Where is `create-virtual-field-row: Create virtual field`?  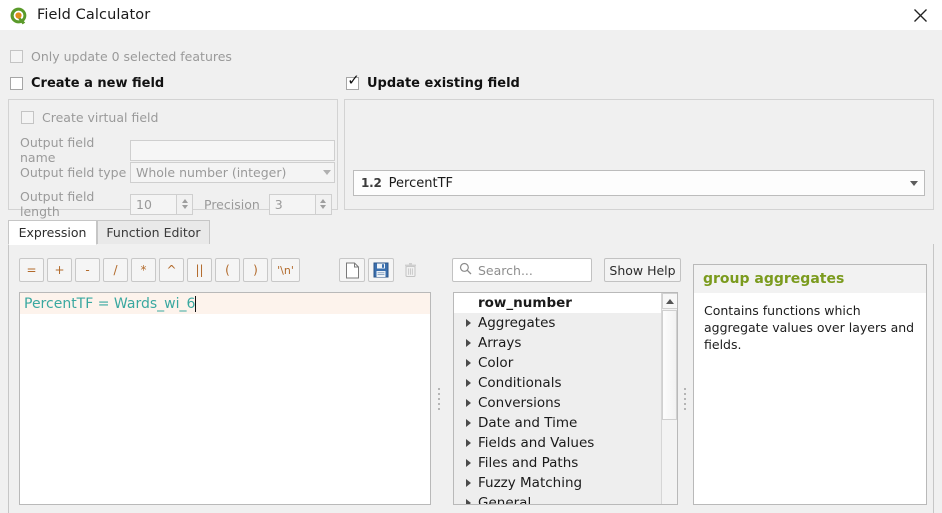 create-virtual-field-row: Create virtual field is located at coordinates (89, 117).